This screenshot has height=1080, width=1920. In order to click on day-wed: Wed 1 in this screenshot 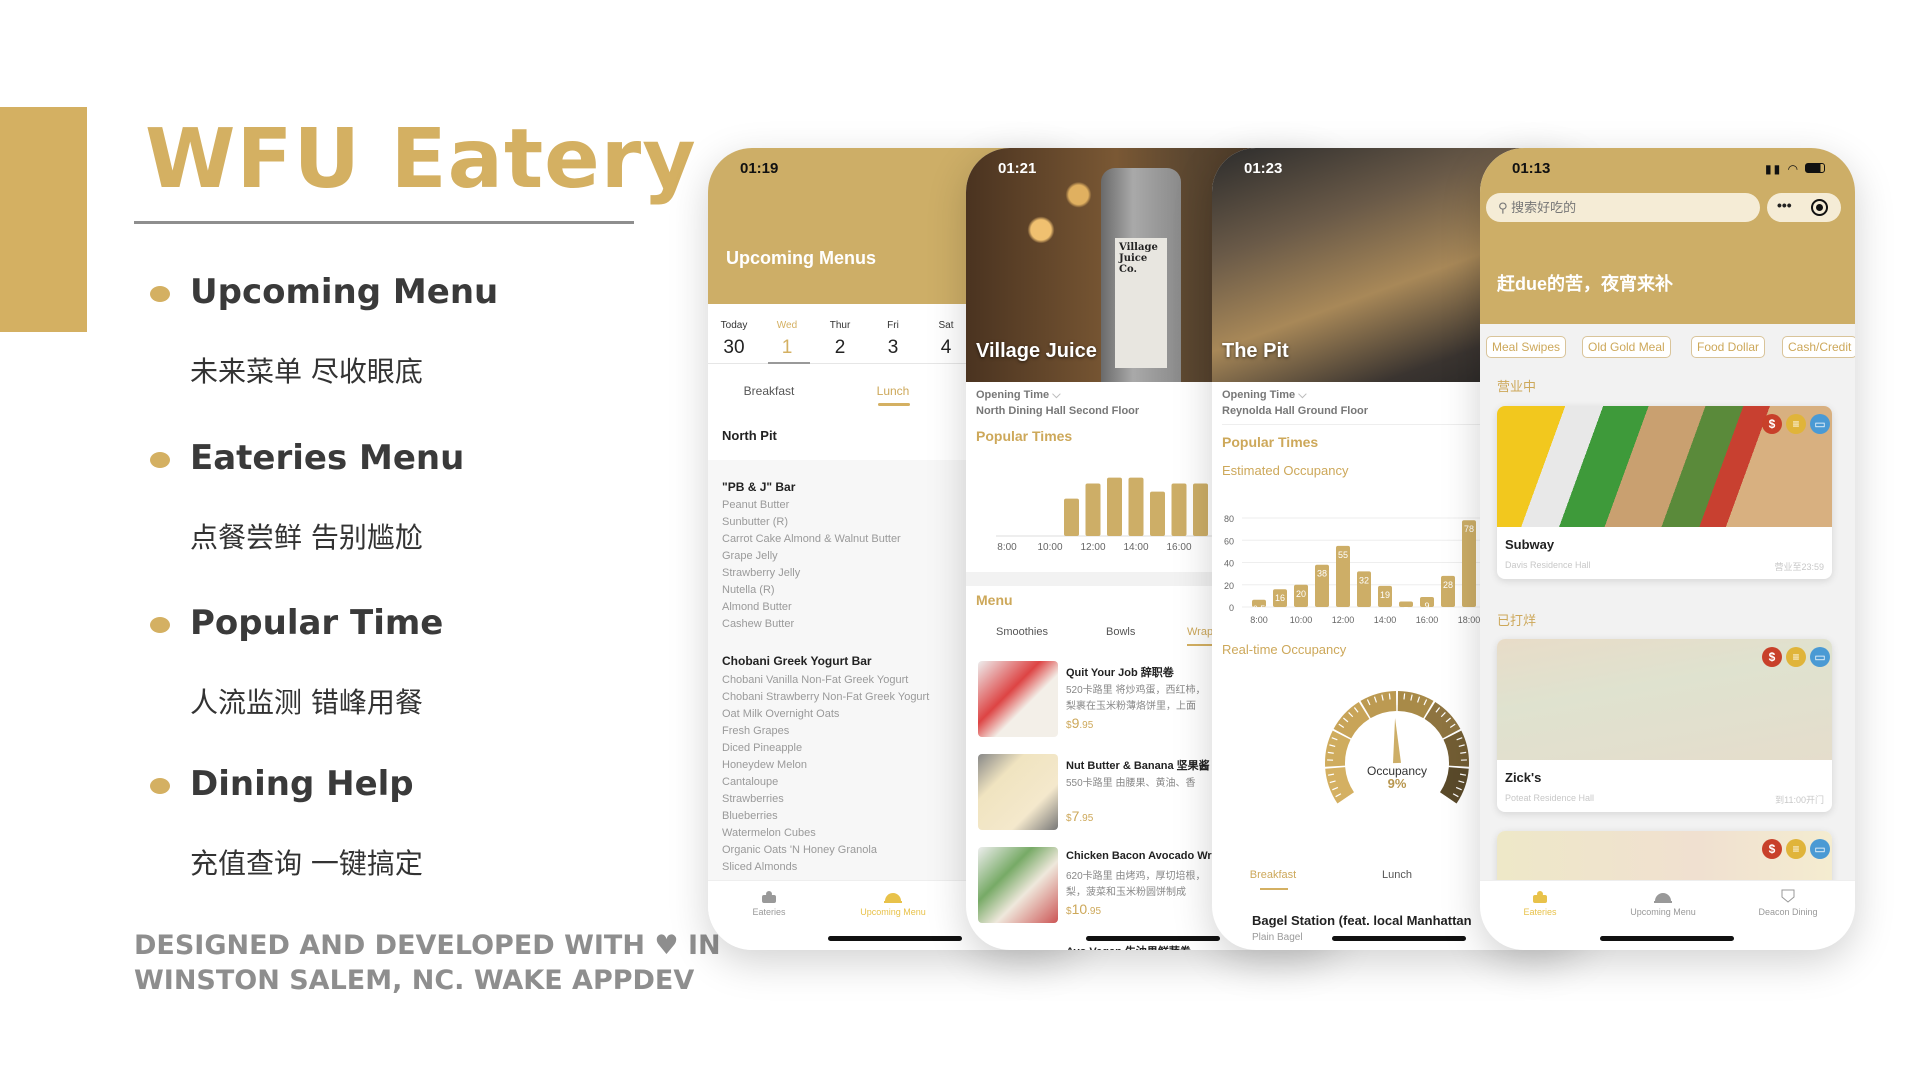, I will do `click(787, 339)`.